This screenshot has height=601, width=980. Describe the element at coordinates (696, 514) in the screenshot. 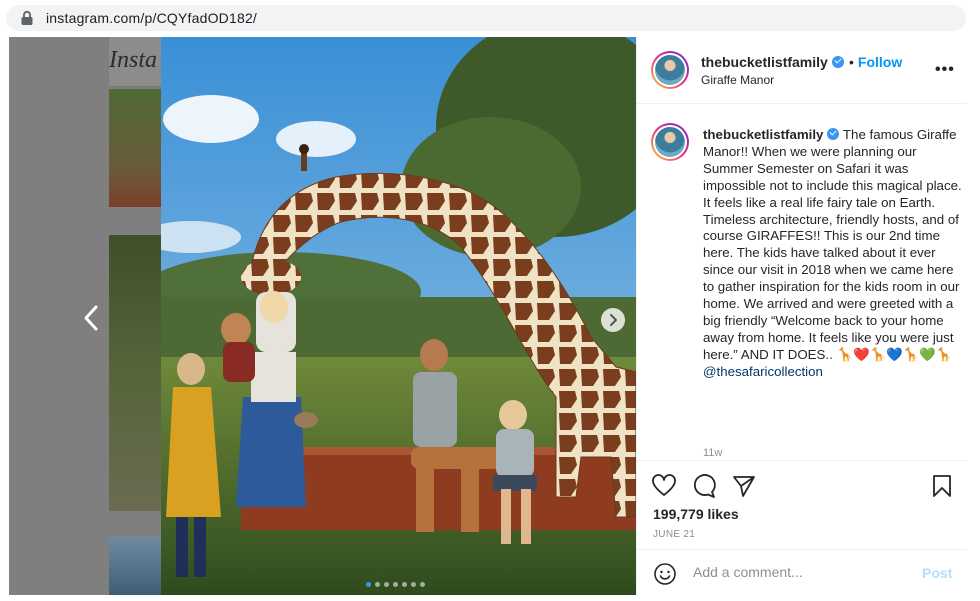

I see `likes-count: 199,779 likes` at that location.